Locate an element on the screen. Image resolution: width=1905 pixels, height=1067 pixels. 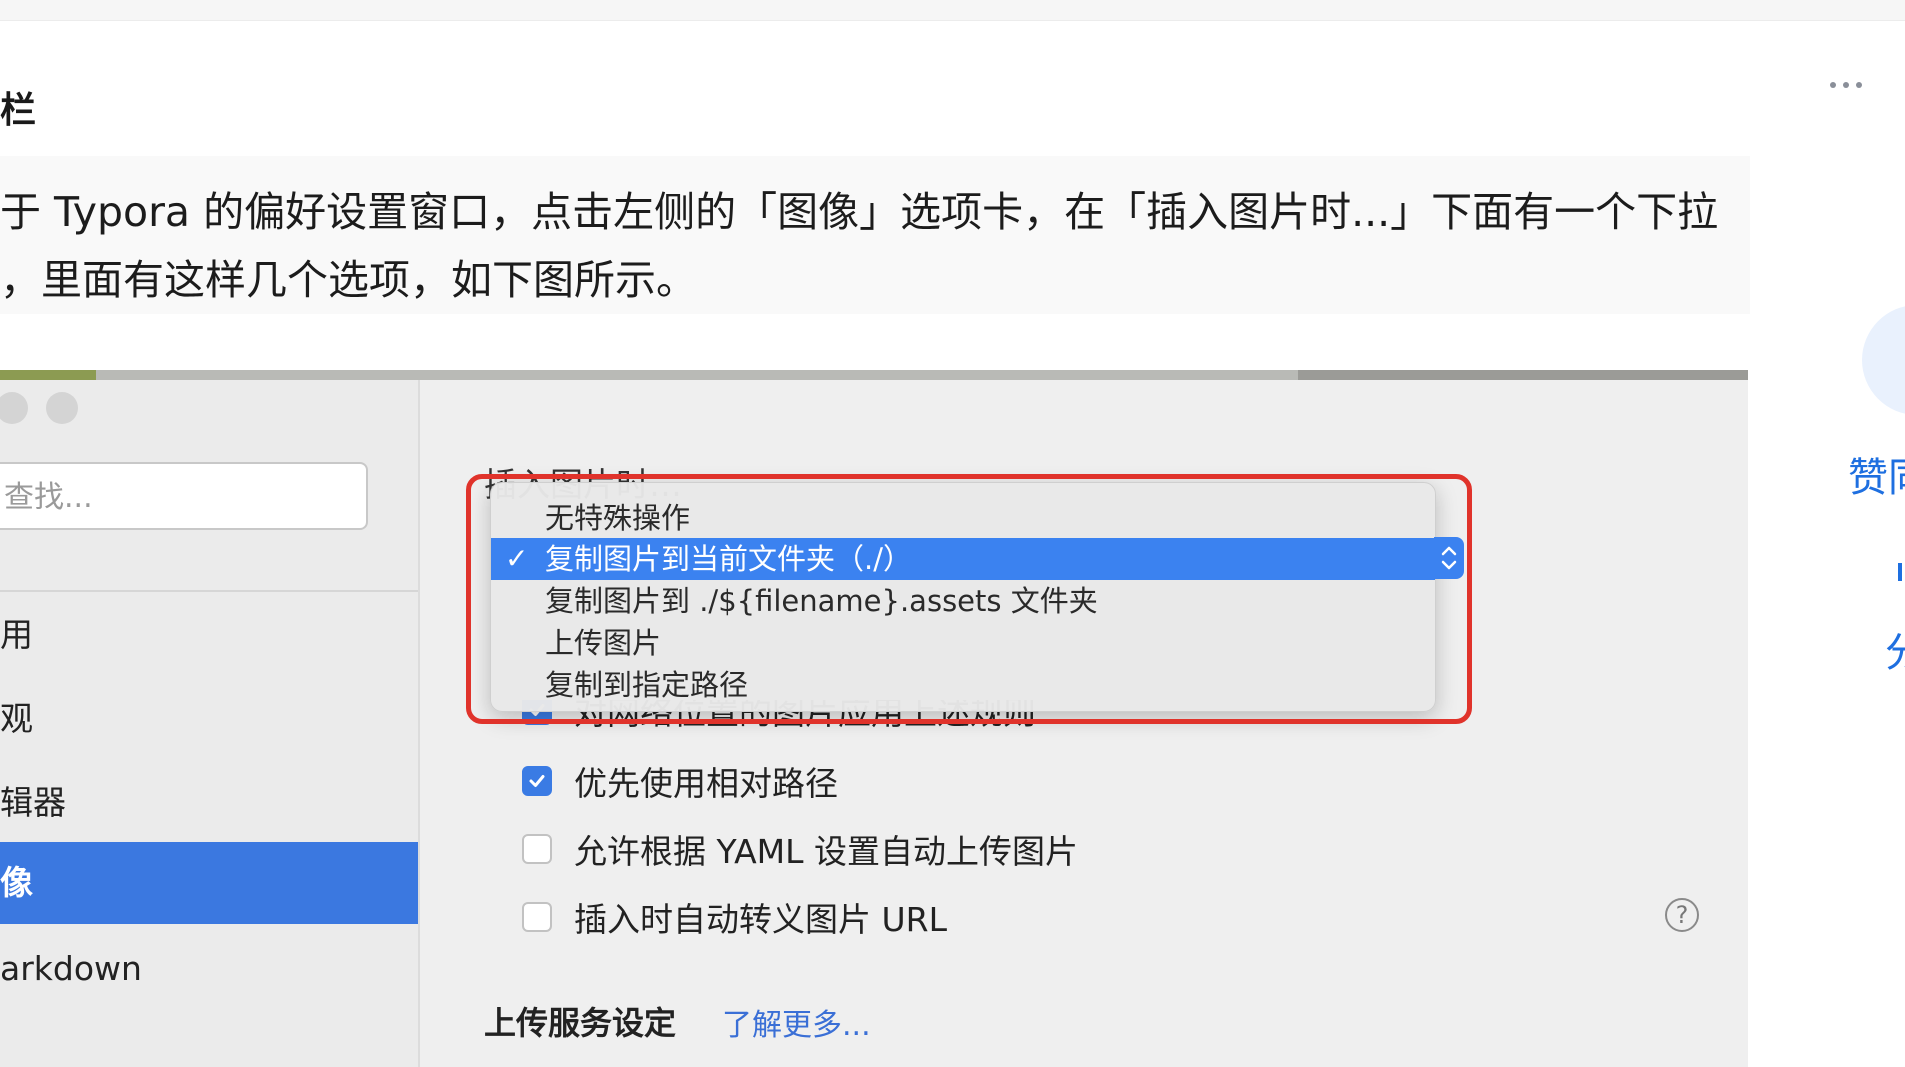
checkbox-row-escape-url: 插入时自动转义图片 URL is located at coordinates (734, 918).